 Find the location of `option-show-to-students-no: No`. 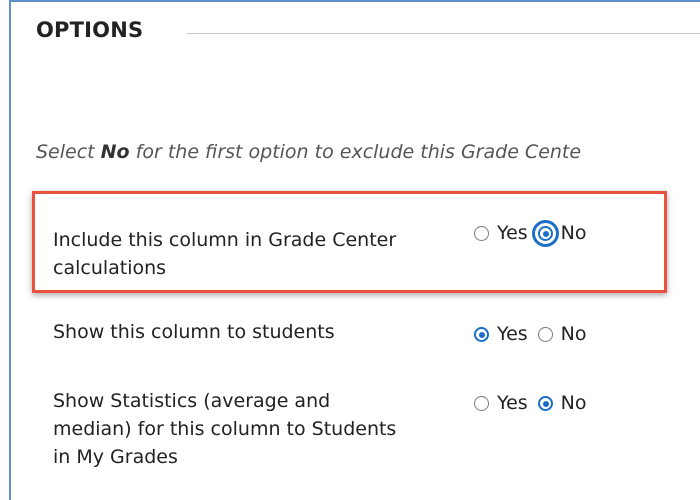

option-show-to-students-no: No is located at coordinates (562, 334).